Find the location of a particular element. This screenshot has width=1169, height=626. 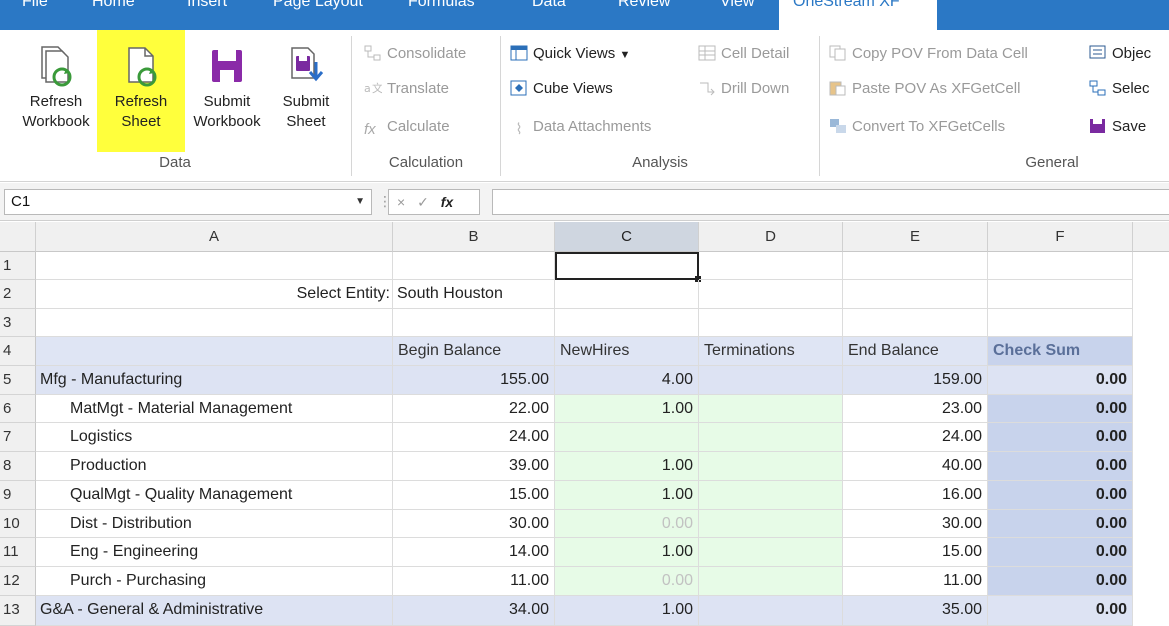

cell-b8: 39.00 is located at coordinates (474, 466).